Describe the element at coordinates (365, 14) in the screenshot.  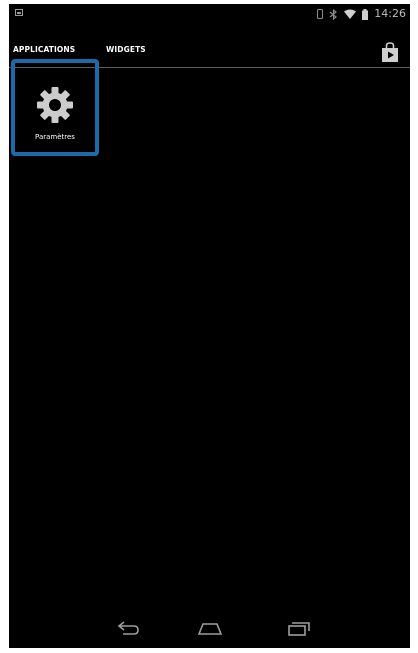
I see `battery-icon` at that location.